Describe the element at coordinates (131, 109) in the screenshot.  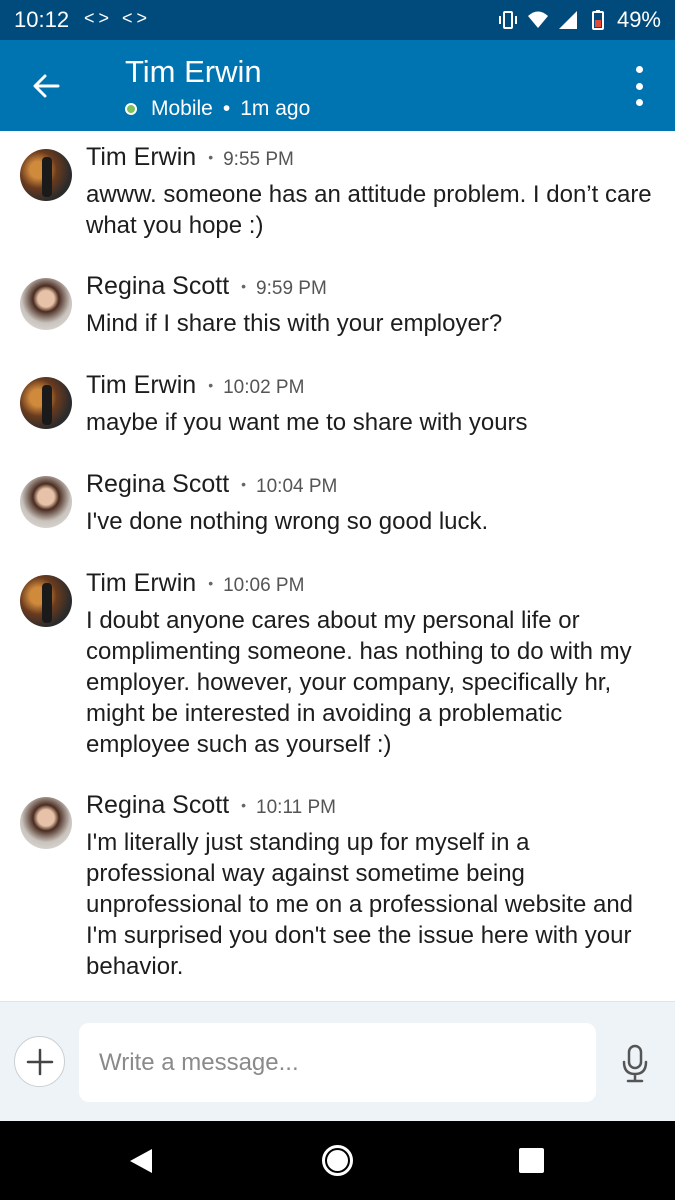
I see `online-indicator-icon` at that location.